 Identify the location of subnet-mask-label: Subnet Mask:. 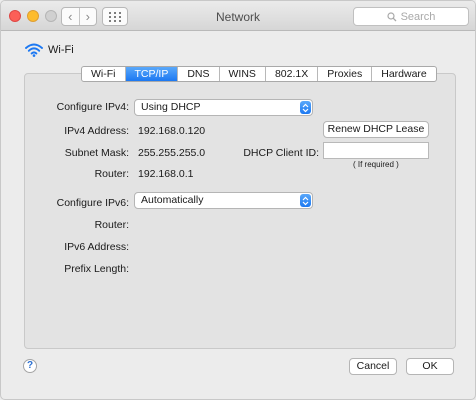
(96, 153).